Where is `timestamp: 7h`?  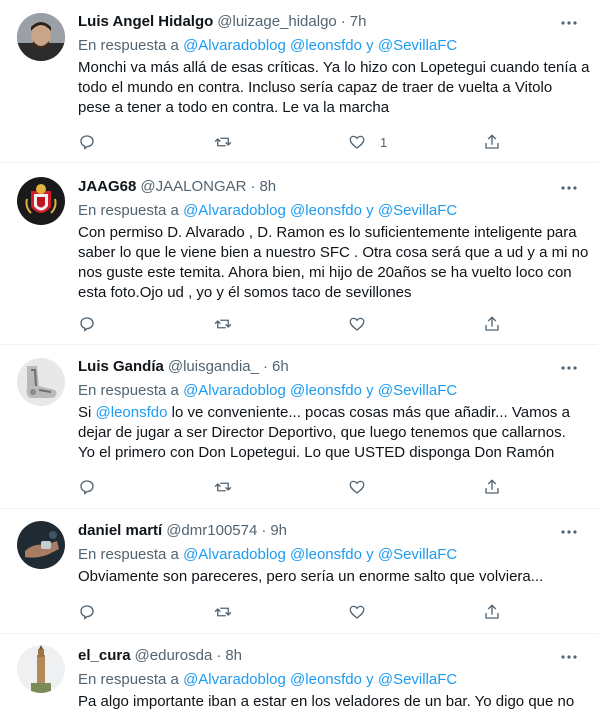
timestamp: 7h is located at coordinates (358, 21).